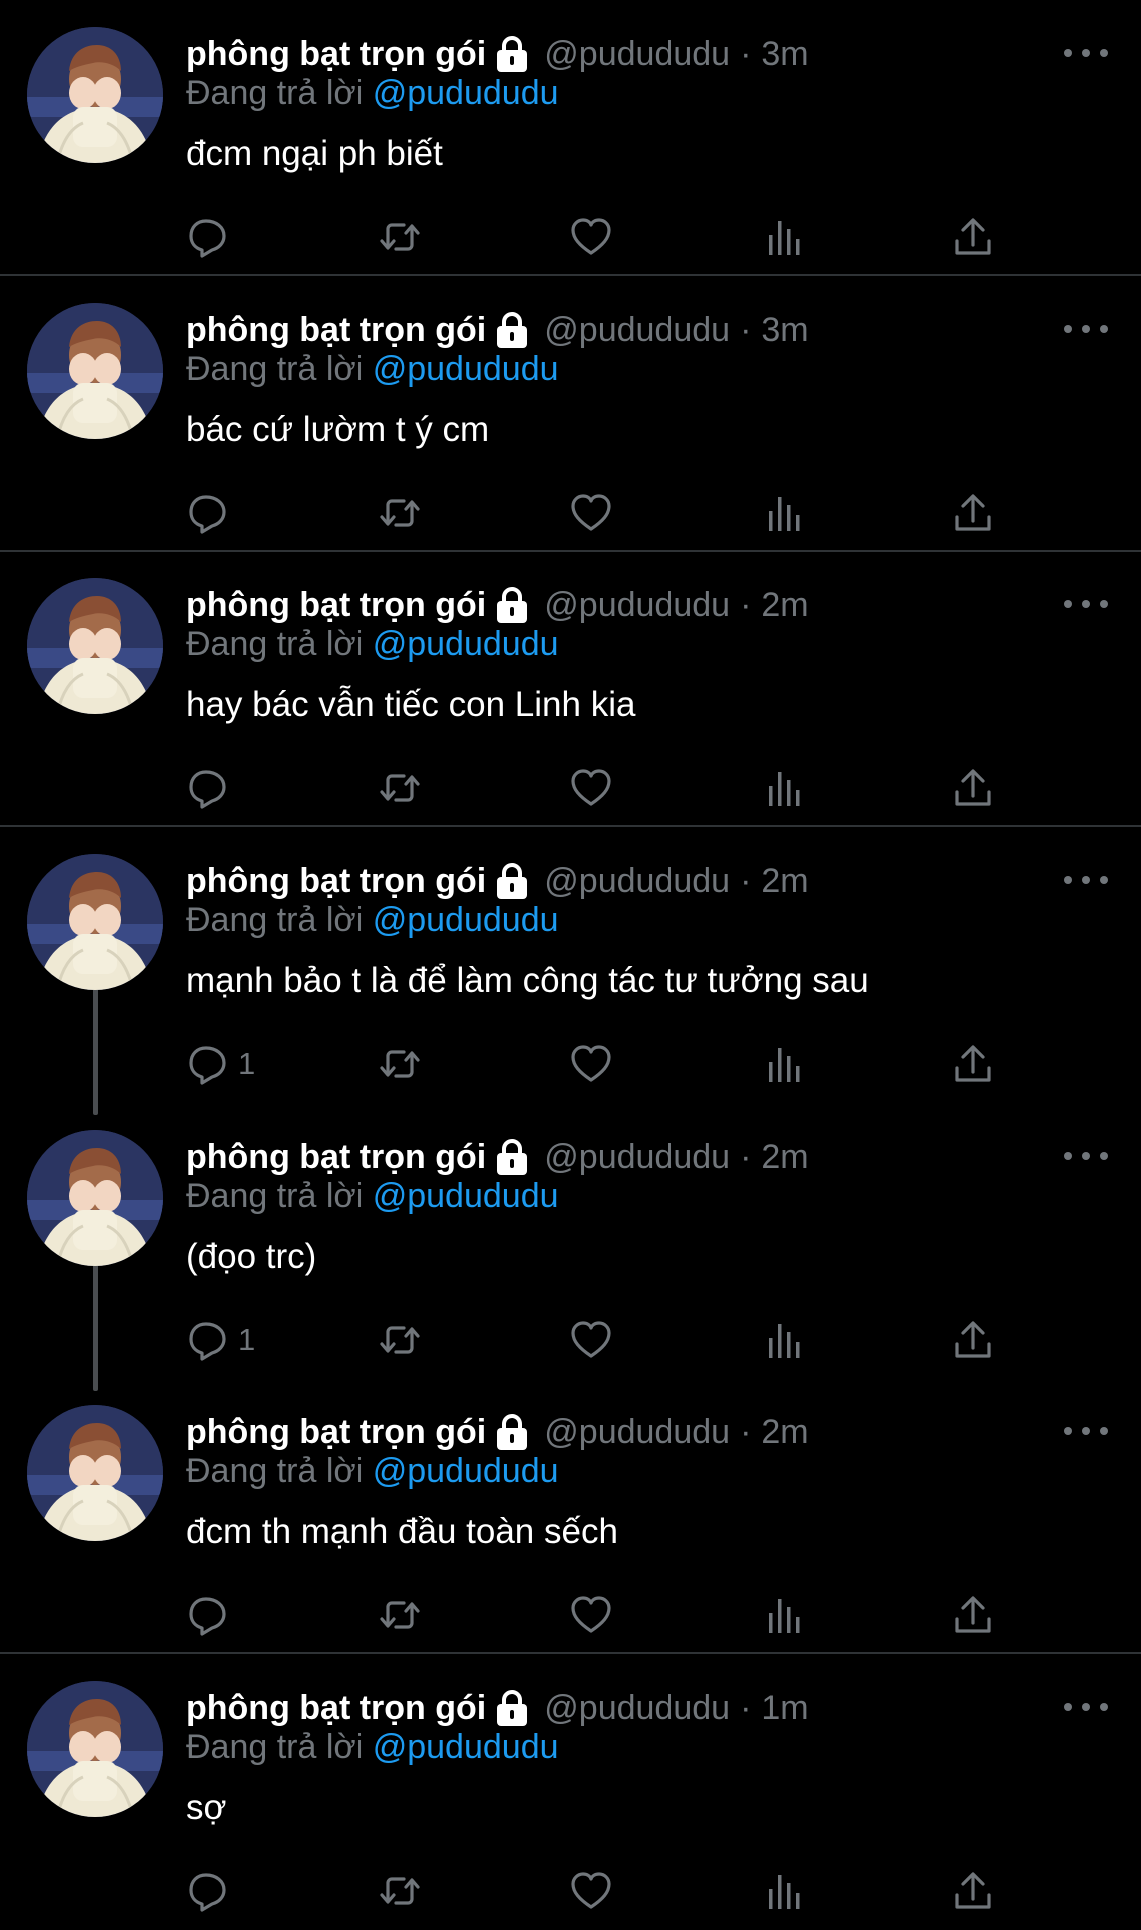 The image size is (1141, 1930). What do you see at coordinates (497, 330) in the screenshot?
I see `tweet-header: phông bạt trọn gói @pudududu · 3m` at bounding box center [497, 330].